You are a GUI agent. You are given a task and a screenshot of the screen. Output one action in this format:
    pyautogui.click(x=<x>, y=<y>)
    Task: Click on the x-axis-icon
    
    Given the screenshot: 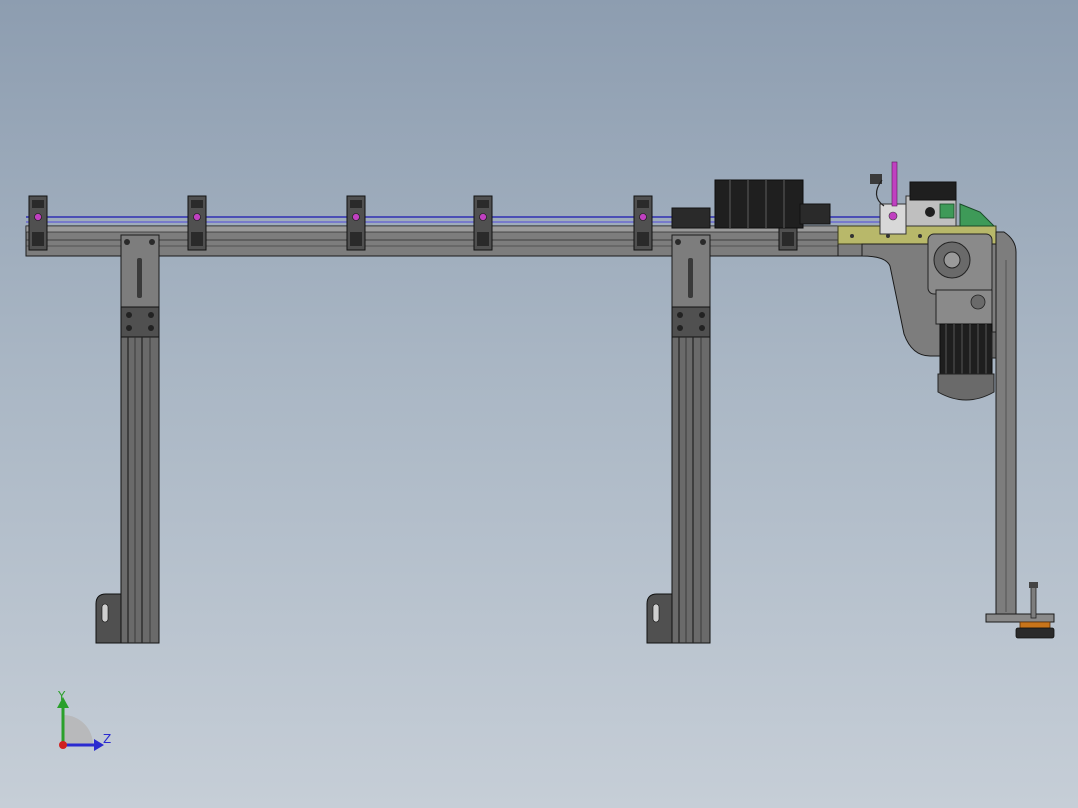 What is the action you would take?
    pyautogui.click(x=63, y=745)
    